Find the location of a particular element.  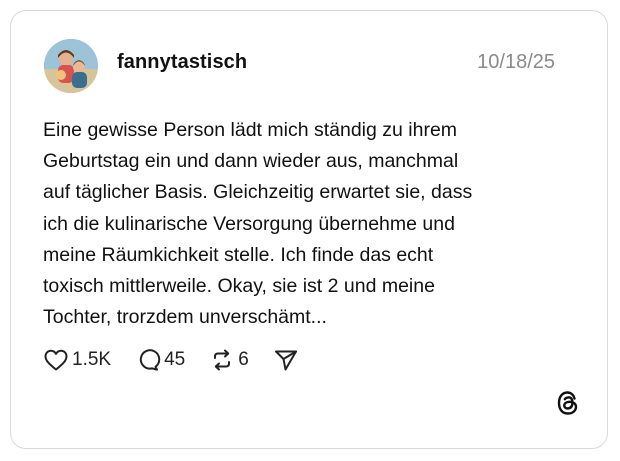

share-icon is located at coordinates (285, 360).